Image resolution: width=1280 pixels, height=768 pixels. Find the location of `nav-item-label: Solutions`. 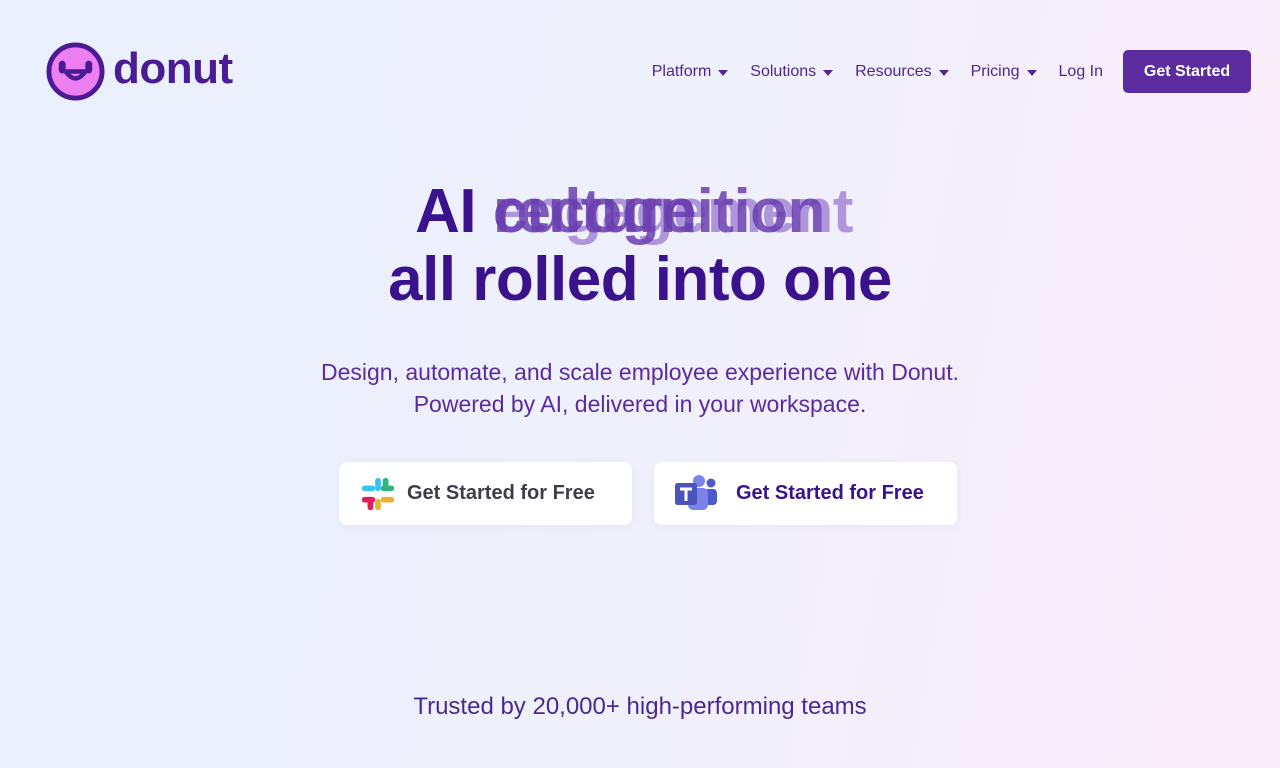

nav-item-label: Solutions is located at coordinates (783, 71).